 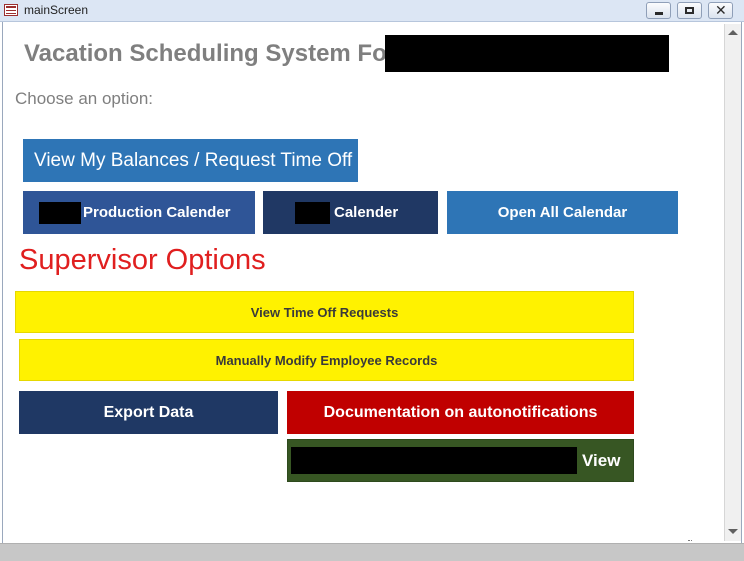 I want to click on redacted-name-block, so click(x=527, y=53).